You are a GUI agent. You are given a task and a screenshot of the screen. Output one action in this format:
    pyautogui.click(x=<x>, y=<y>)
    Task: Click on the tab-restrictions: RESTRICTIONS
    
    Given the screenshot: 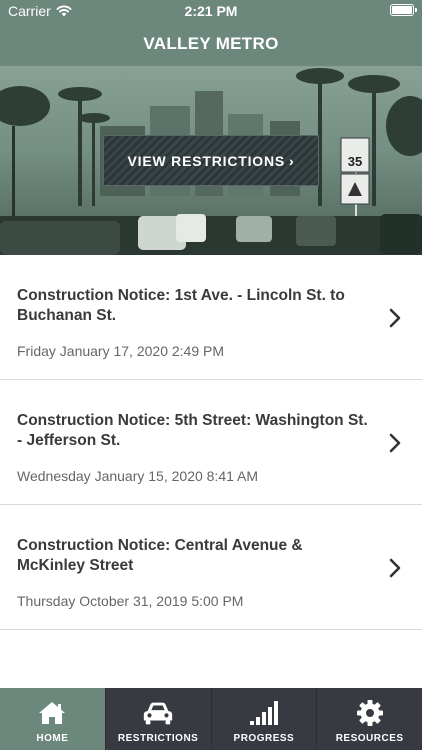 What is the action you would take?
    pyautogui.click(x=158, y=719)
    